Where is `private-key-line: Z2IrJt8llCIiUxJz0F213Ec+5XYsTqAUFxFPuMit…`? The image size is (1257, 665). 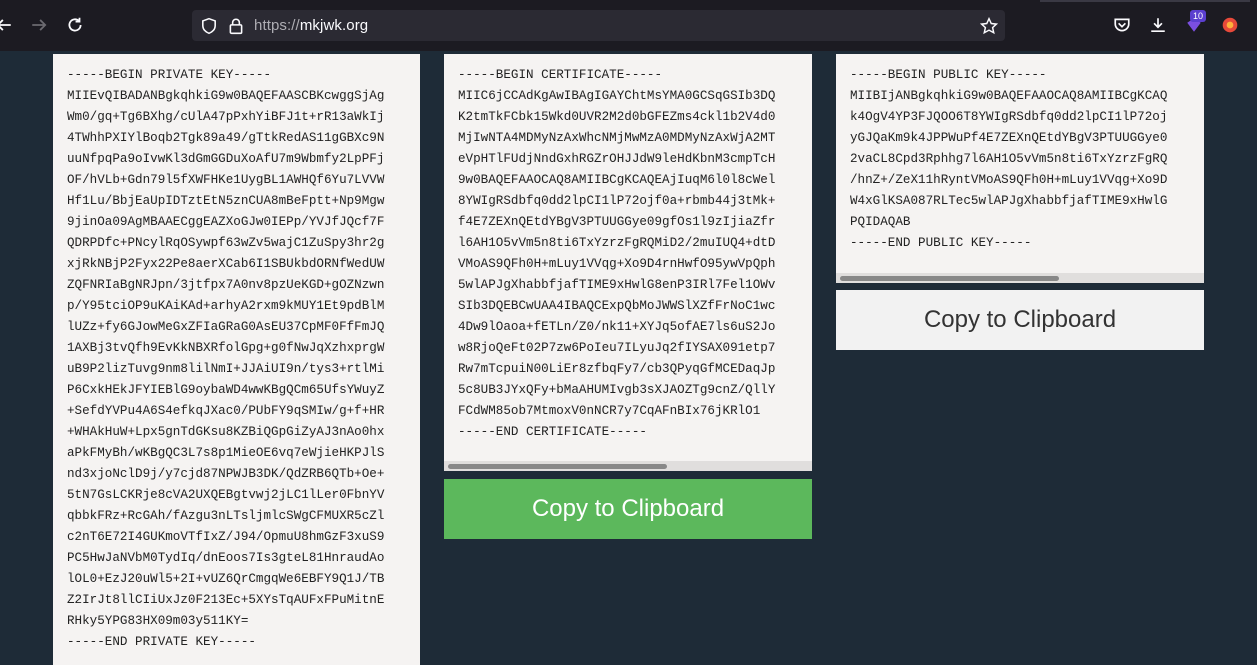
private-key-line: Z2IrJt8llCIiUxJz0F213Ec+5XYsTqAUFxFPuMit… is located at coordinates (226, 600).